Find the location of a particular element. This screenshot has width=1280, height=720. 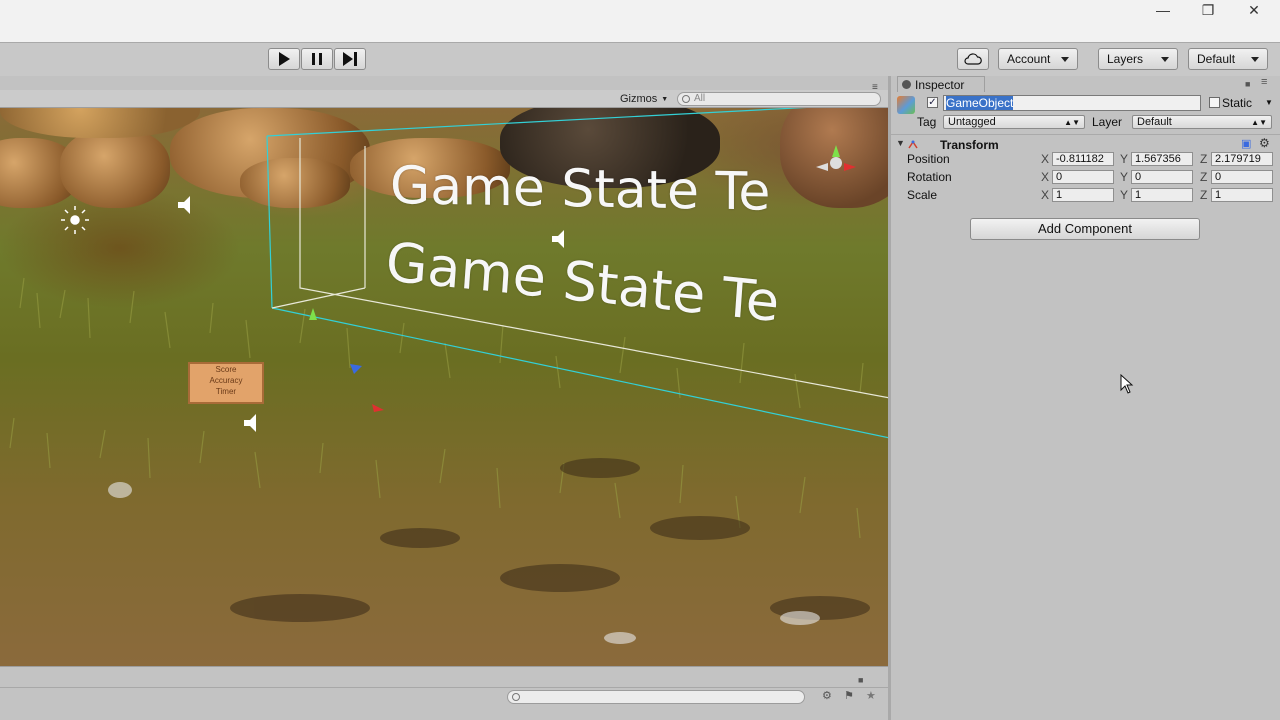

layer-value: Default is located at coordinates (1154, 122).